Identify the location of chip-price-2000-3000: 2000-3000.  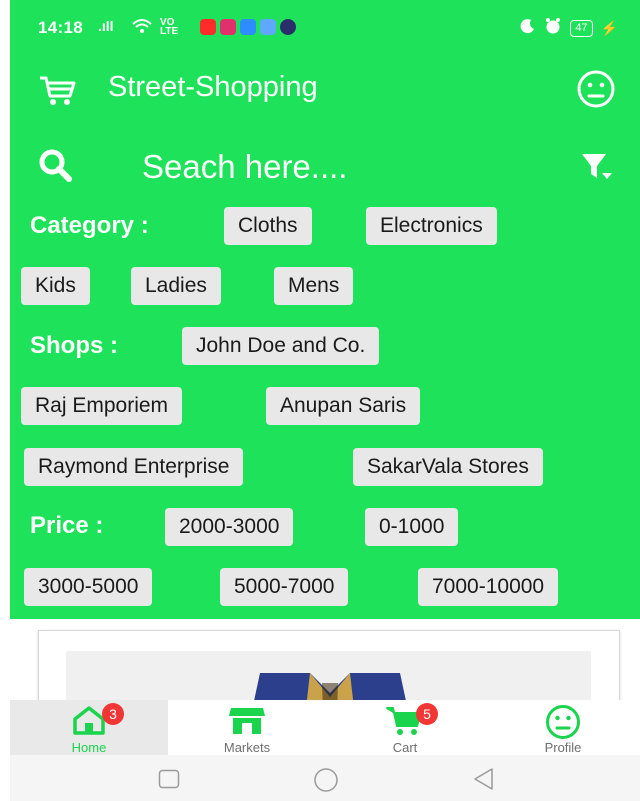
(229, 527).